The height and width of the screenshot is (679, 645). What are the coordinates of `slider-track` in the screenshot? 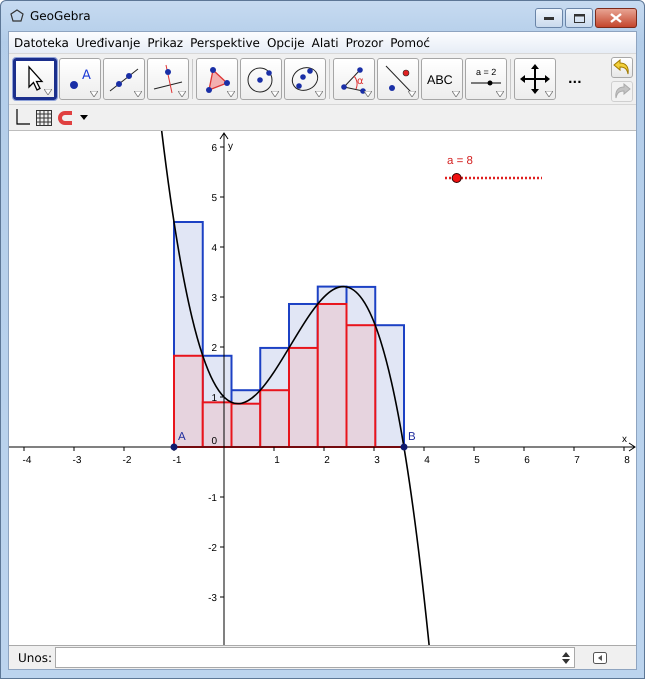 It's located at (493, 178).